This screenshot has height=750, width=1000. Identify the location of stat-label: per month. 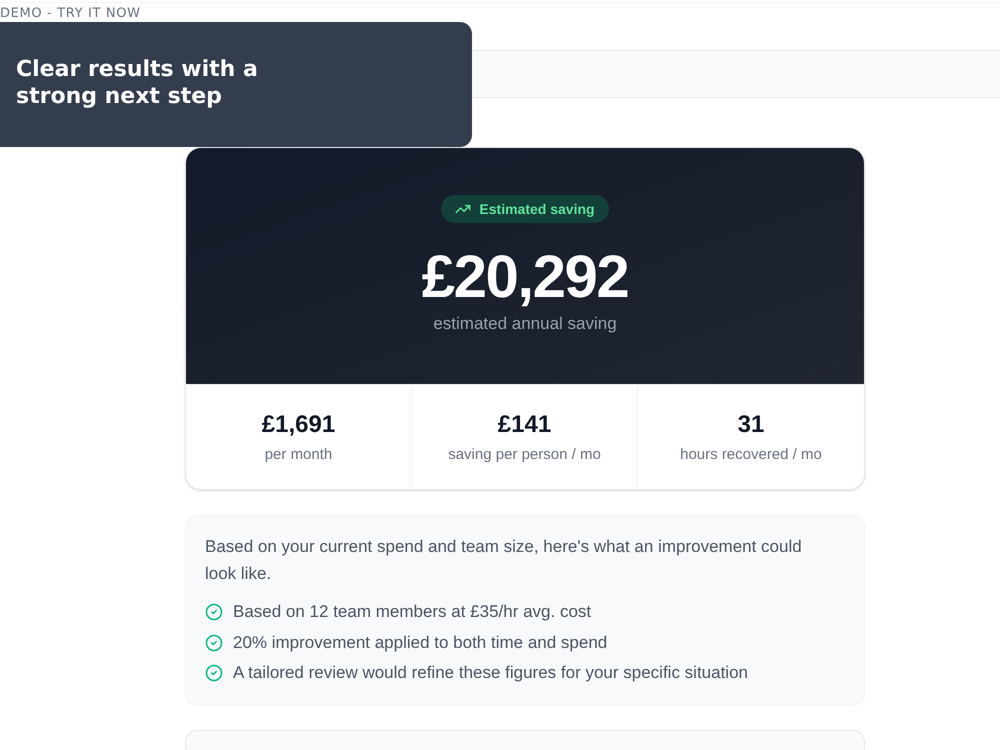
(298, 455).